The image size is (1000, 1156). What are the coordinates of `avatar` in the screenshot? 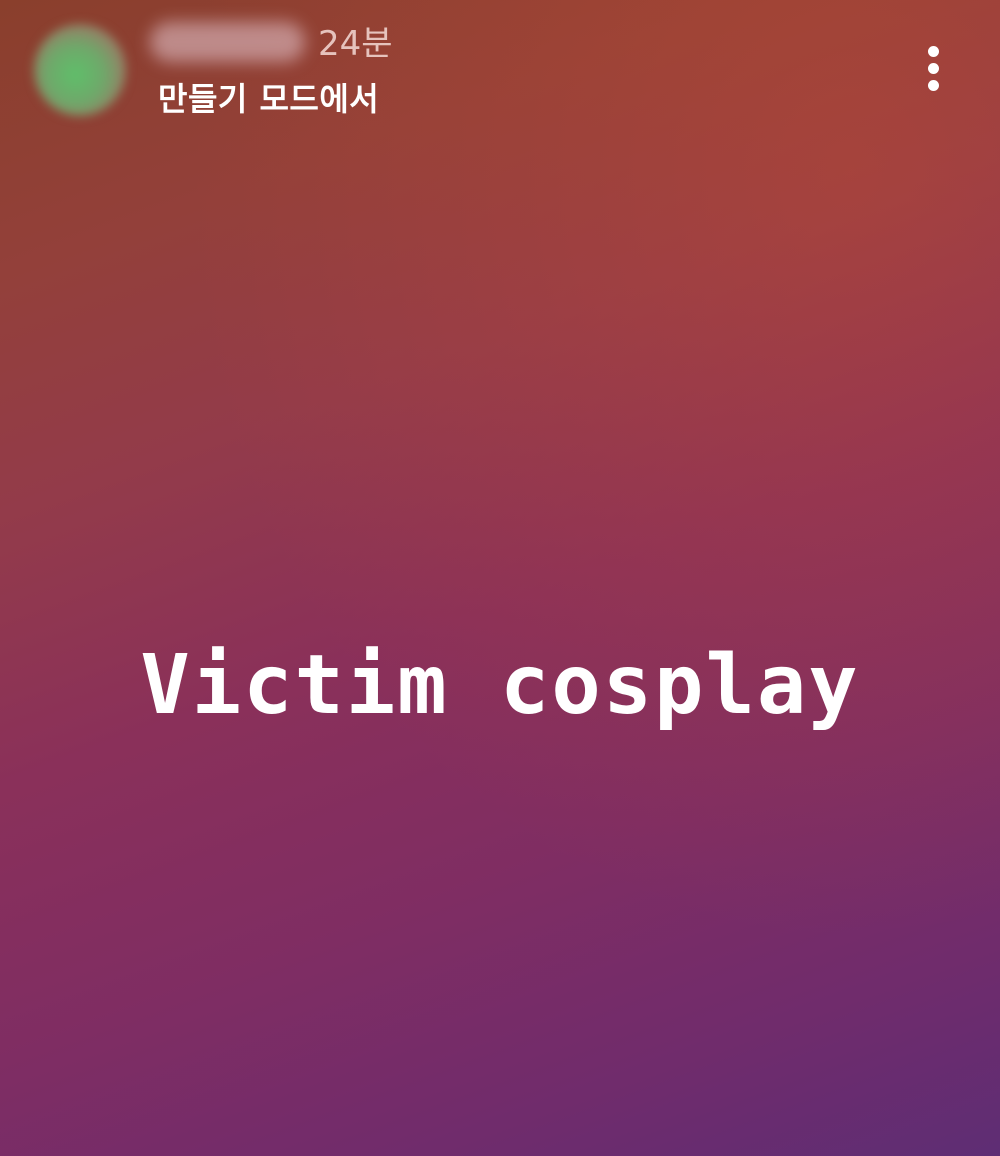 It's located at (80, 70).